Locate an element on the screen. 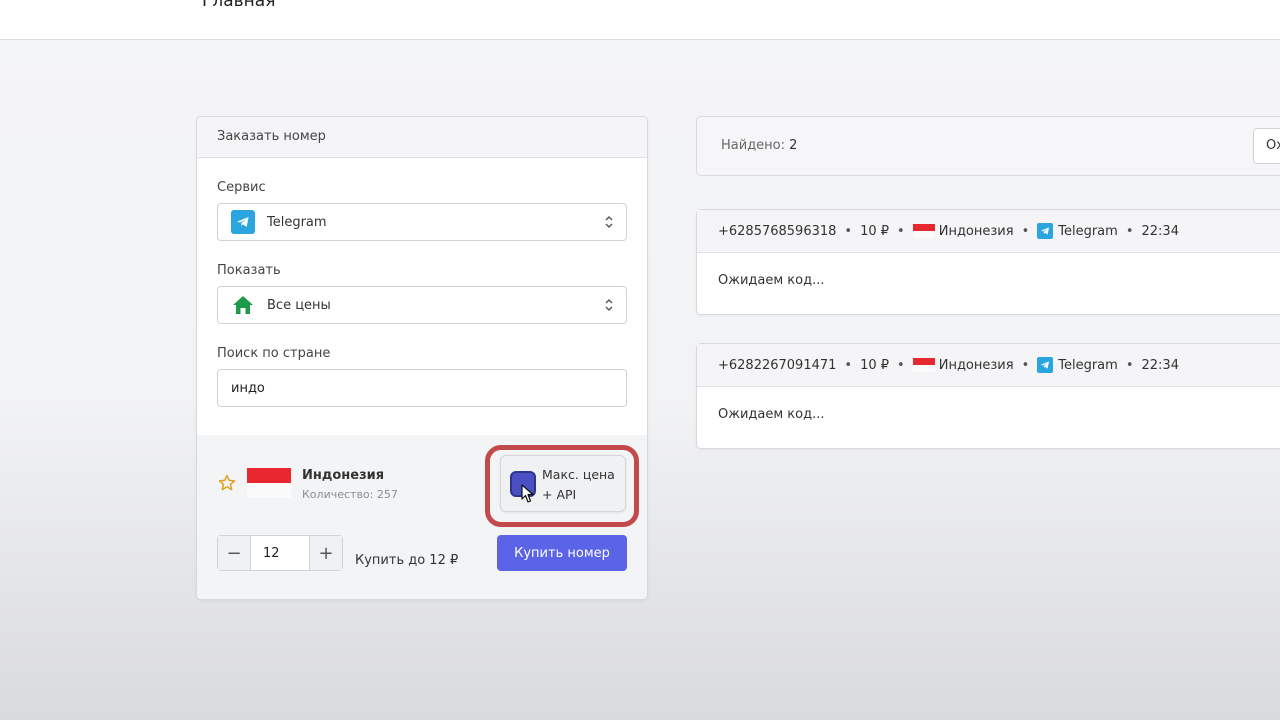 The height and width of the screenshot is (720, 1280). home-icon is located at coordinates (243, 305).